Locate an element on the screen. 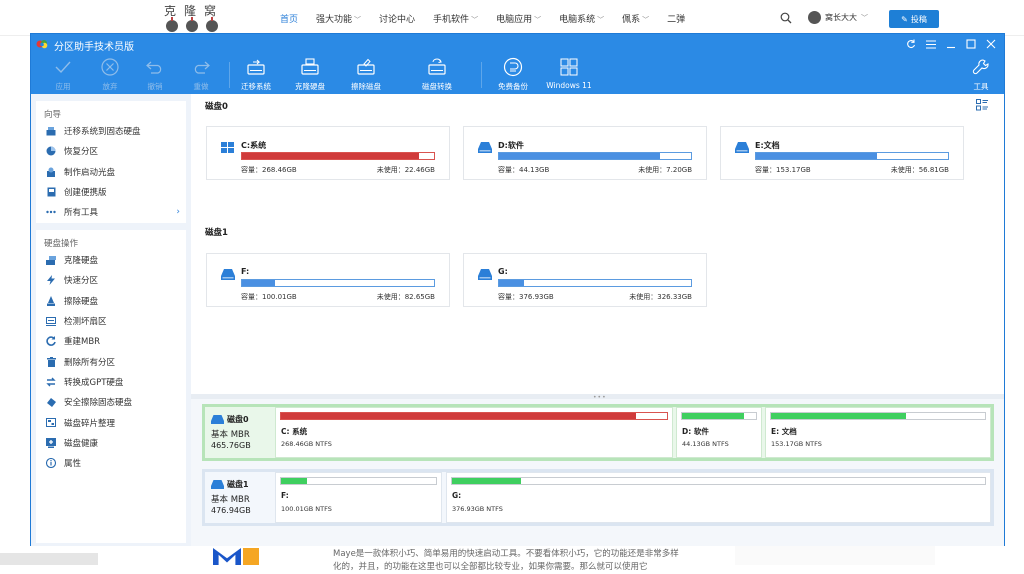 This screenshot has width=1024, height=574. sidebar-item-properties: 属性 is located at coordinates (111, 463).